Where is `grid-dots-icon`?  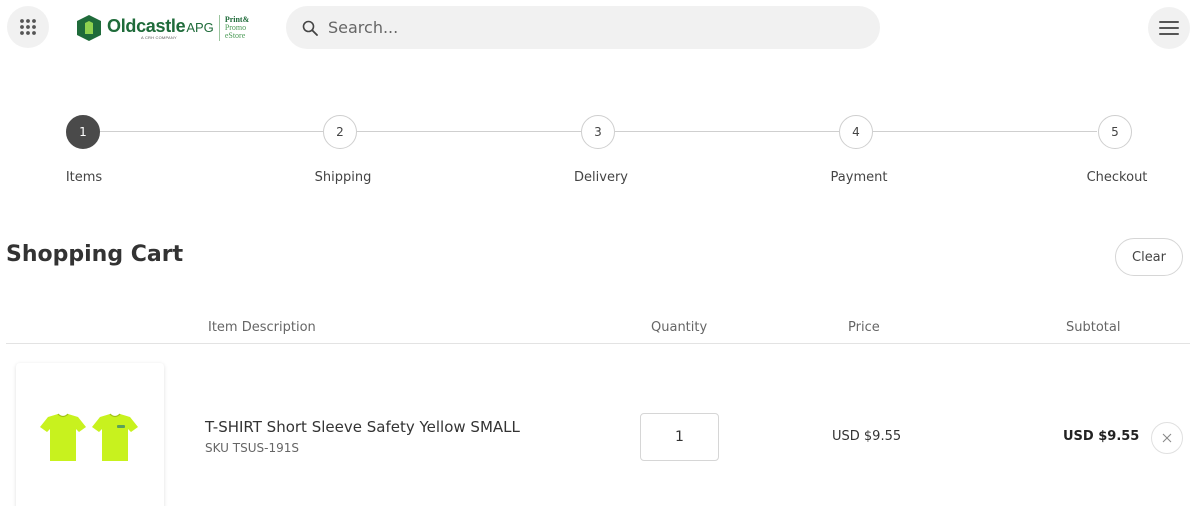
grid-dots-icon is located at coordinates (28, 27).